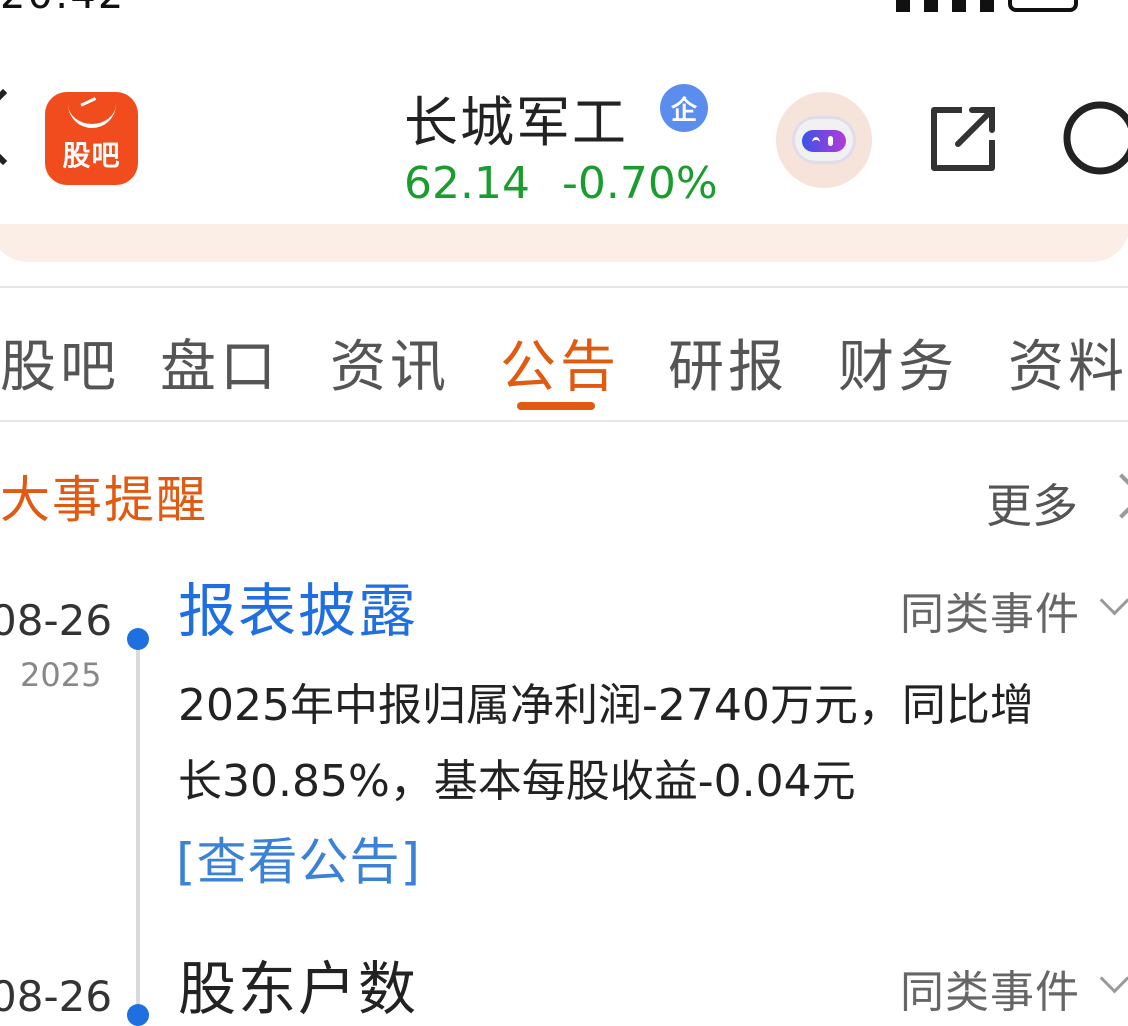  Describe the element at coordinates (390, 362) in the screenshot. I see `tab-news: 资讯` at that location.